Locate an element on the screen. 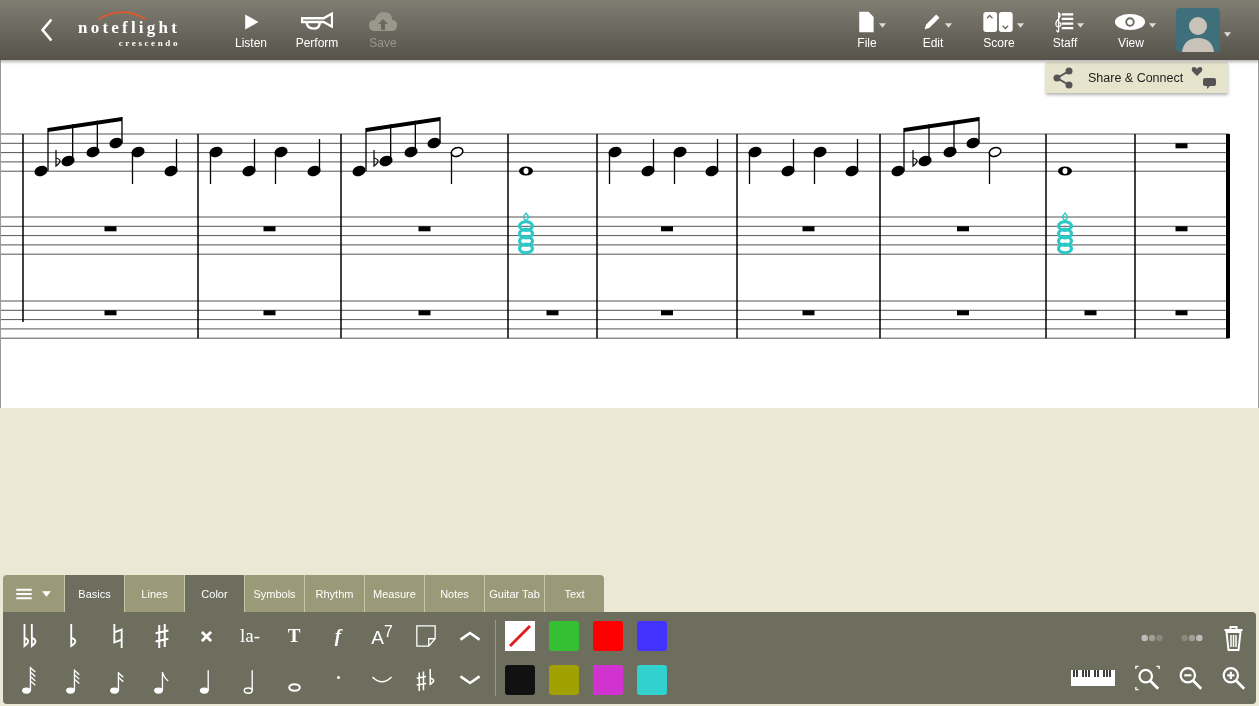 The width and height of the screenshot is (1259, 706). menu-button: Score is located at coordinates (999, 30).